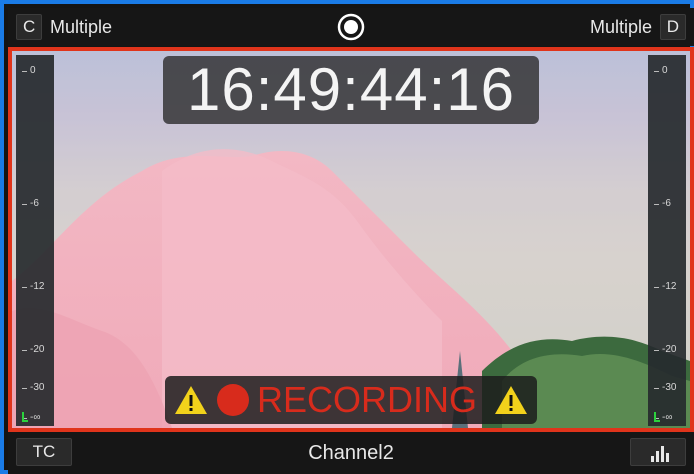  I want to click on audio-meters-button, so click(658, 452).